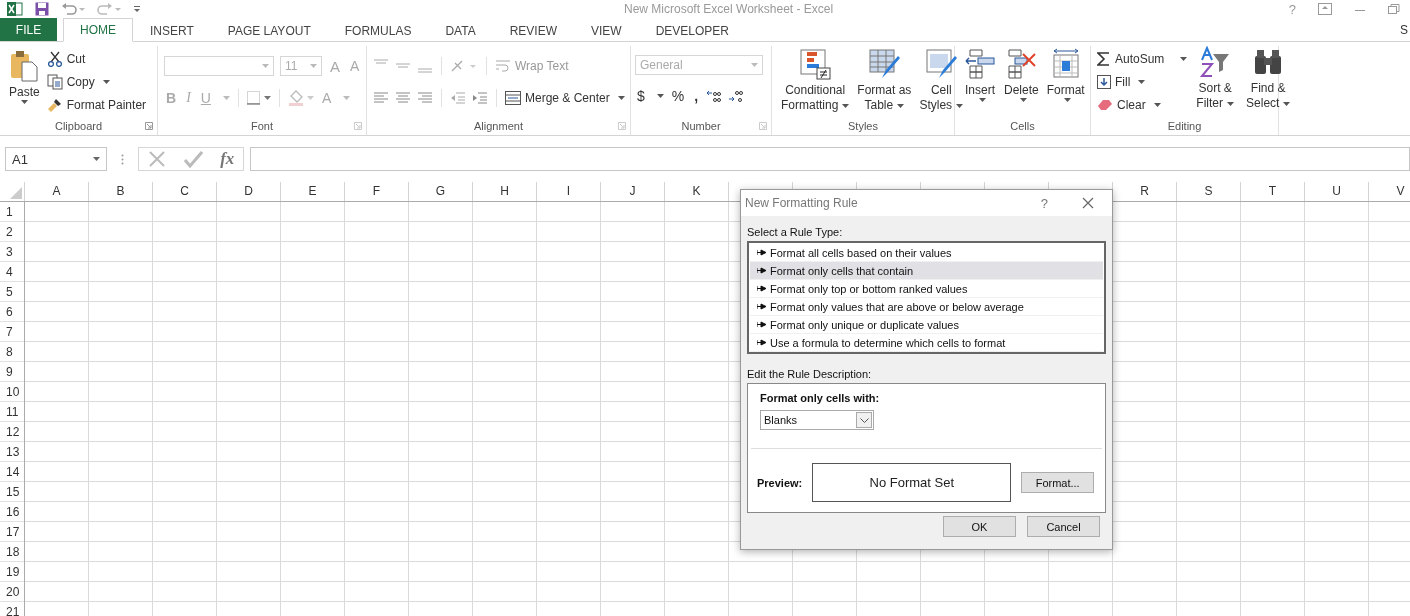  What do you see at coordinates (565, 98) in the screenshot?
I see `merge-center-button: Merge & Center` at bounding box center [565, 98].